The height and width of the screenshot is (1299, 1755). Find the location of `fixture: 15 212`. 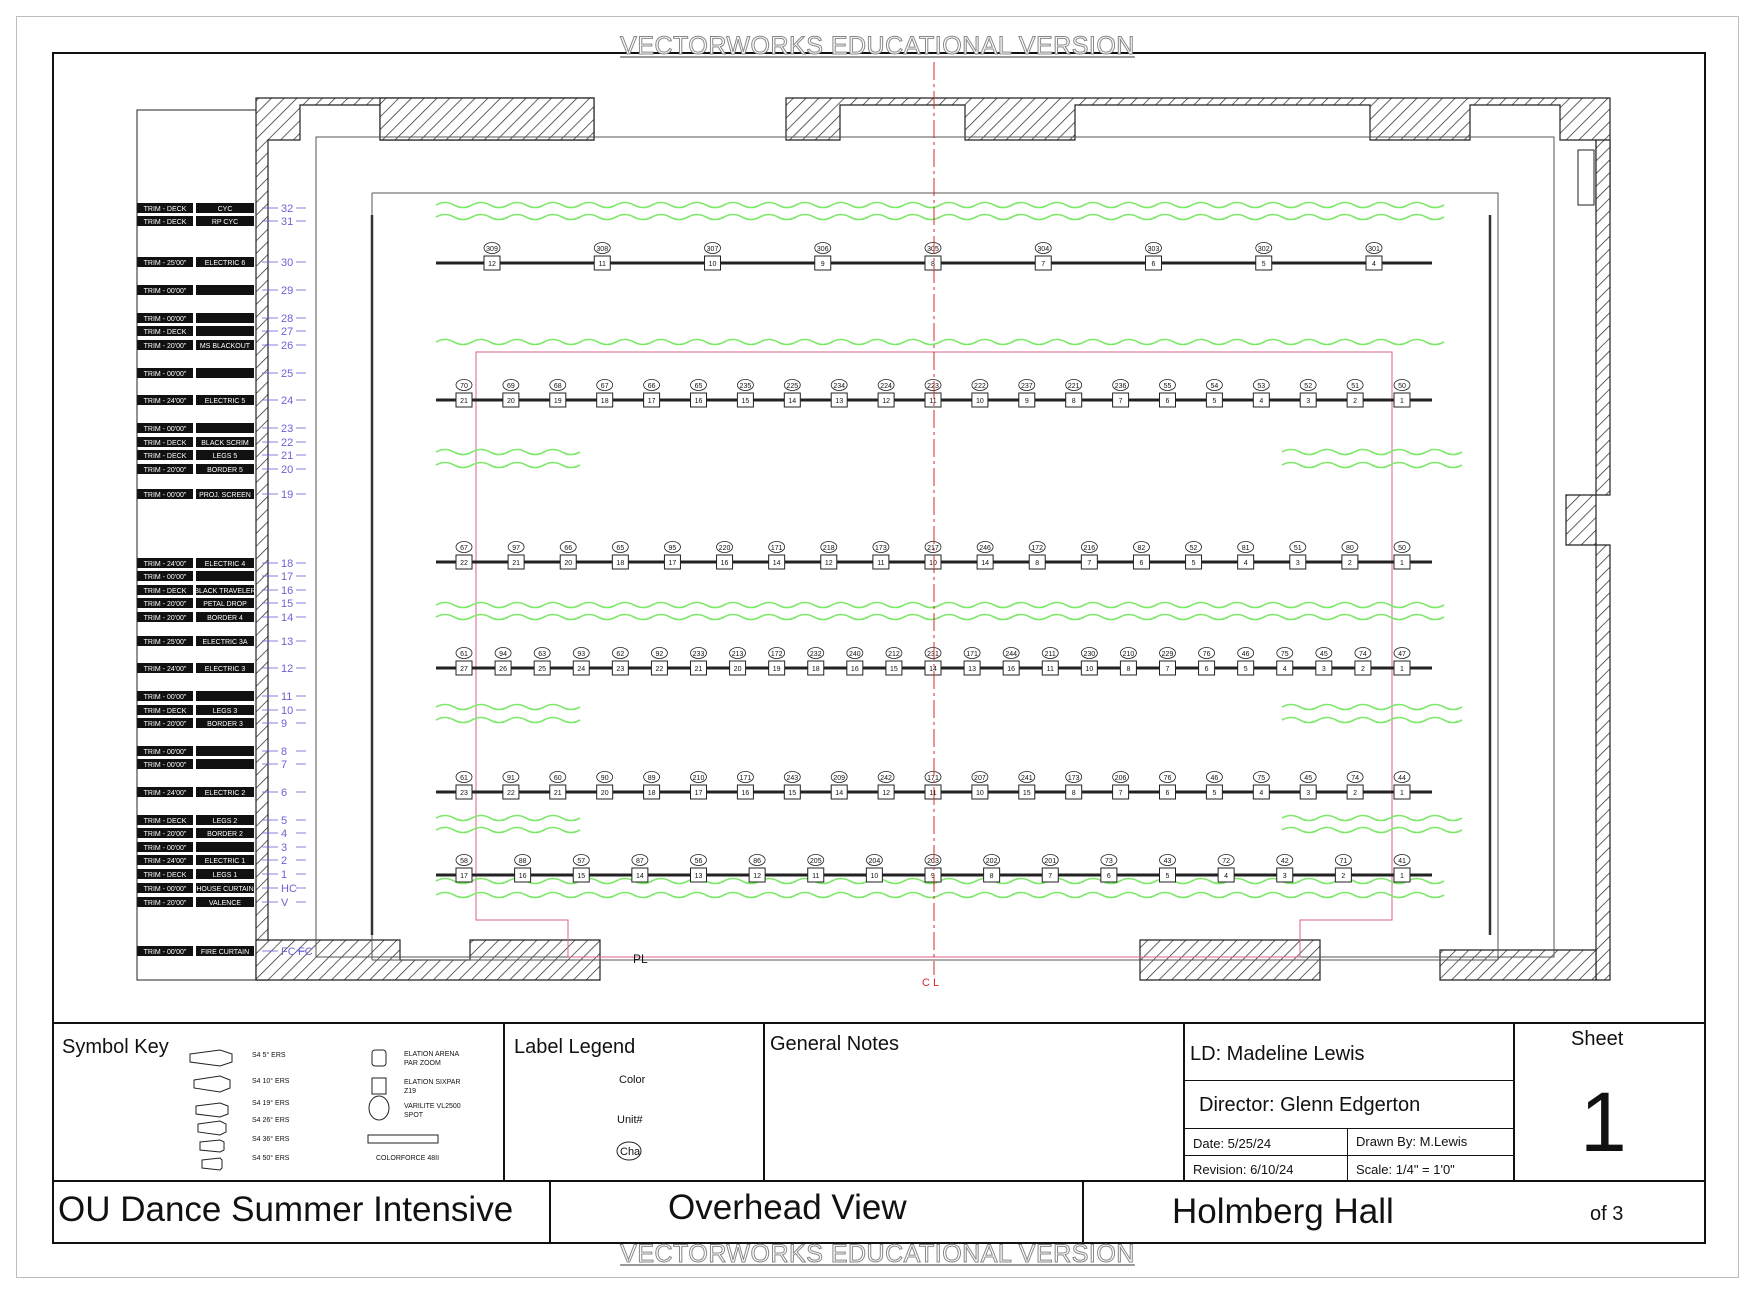

fixture: 15 212 is located at coordinates (894, 661).